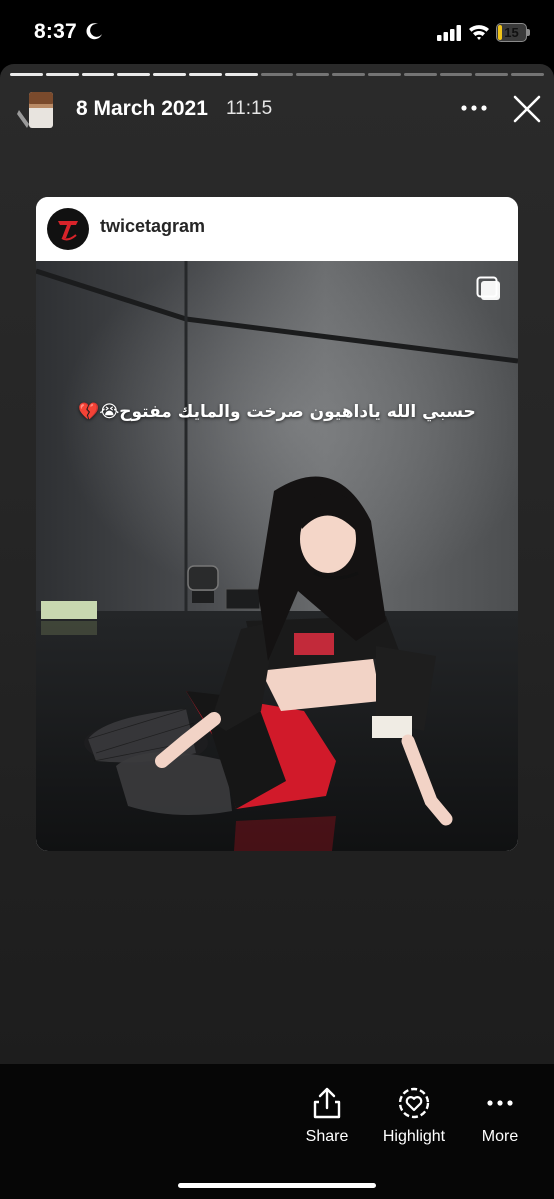  Describe the element at coordinates (414, 1103) in the screenshot. I see `highlight-heart-icon` at that location.